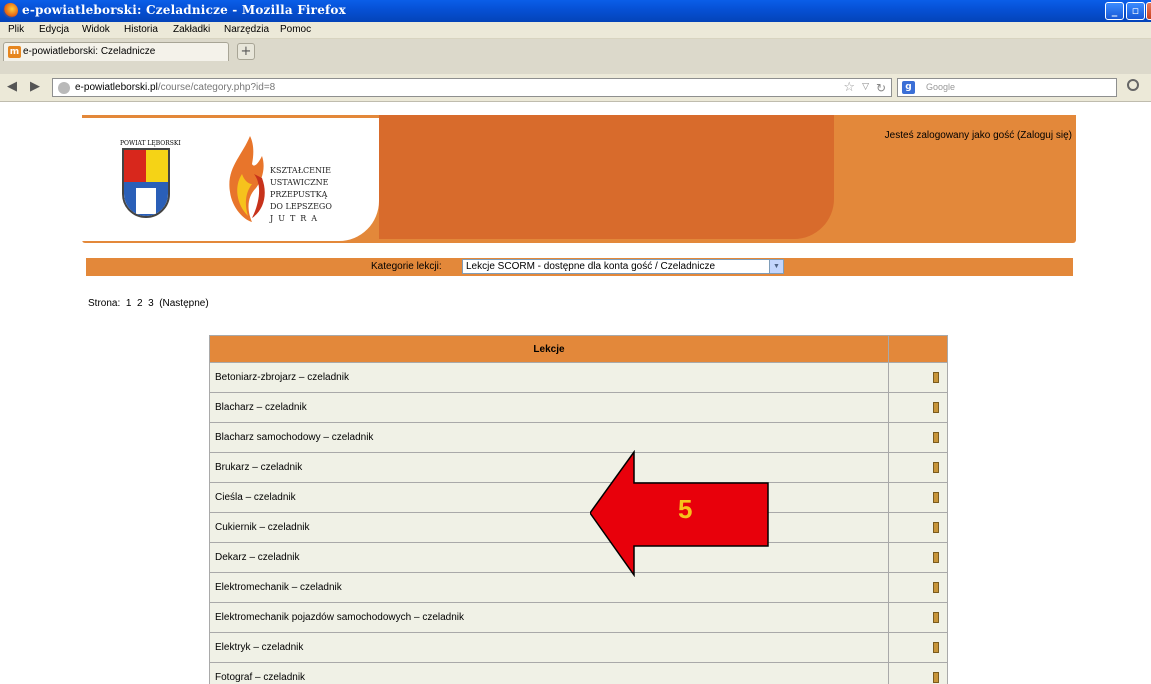 The image size is (1151, 684). Describe the element at coordinates (549, 437) in the screenshot. I see `lesson-link: Blacharz samochodowy – czeladnik` at that location.